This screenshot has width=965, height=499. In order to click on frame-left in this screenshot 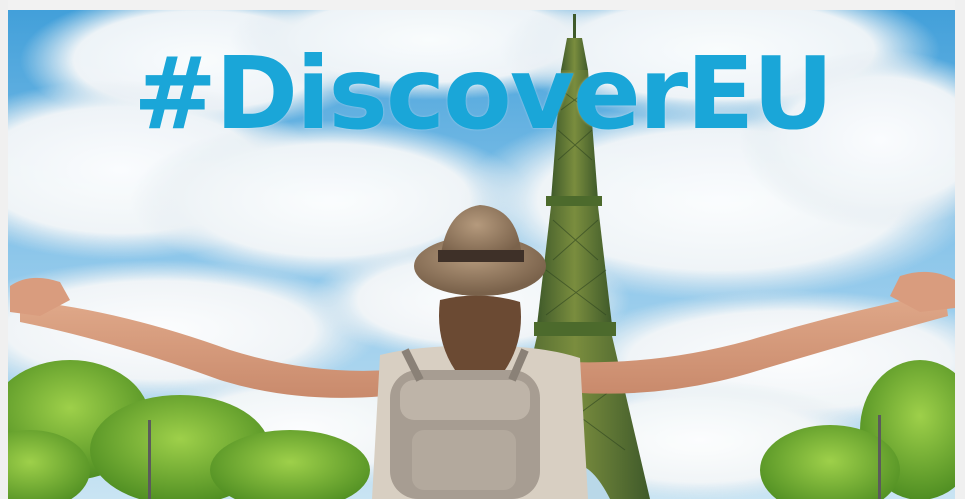, I will do `click(4, 249)`.